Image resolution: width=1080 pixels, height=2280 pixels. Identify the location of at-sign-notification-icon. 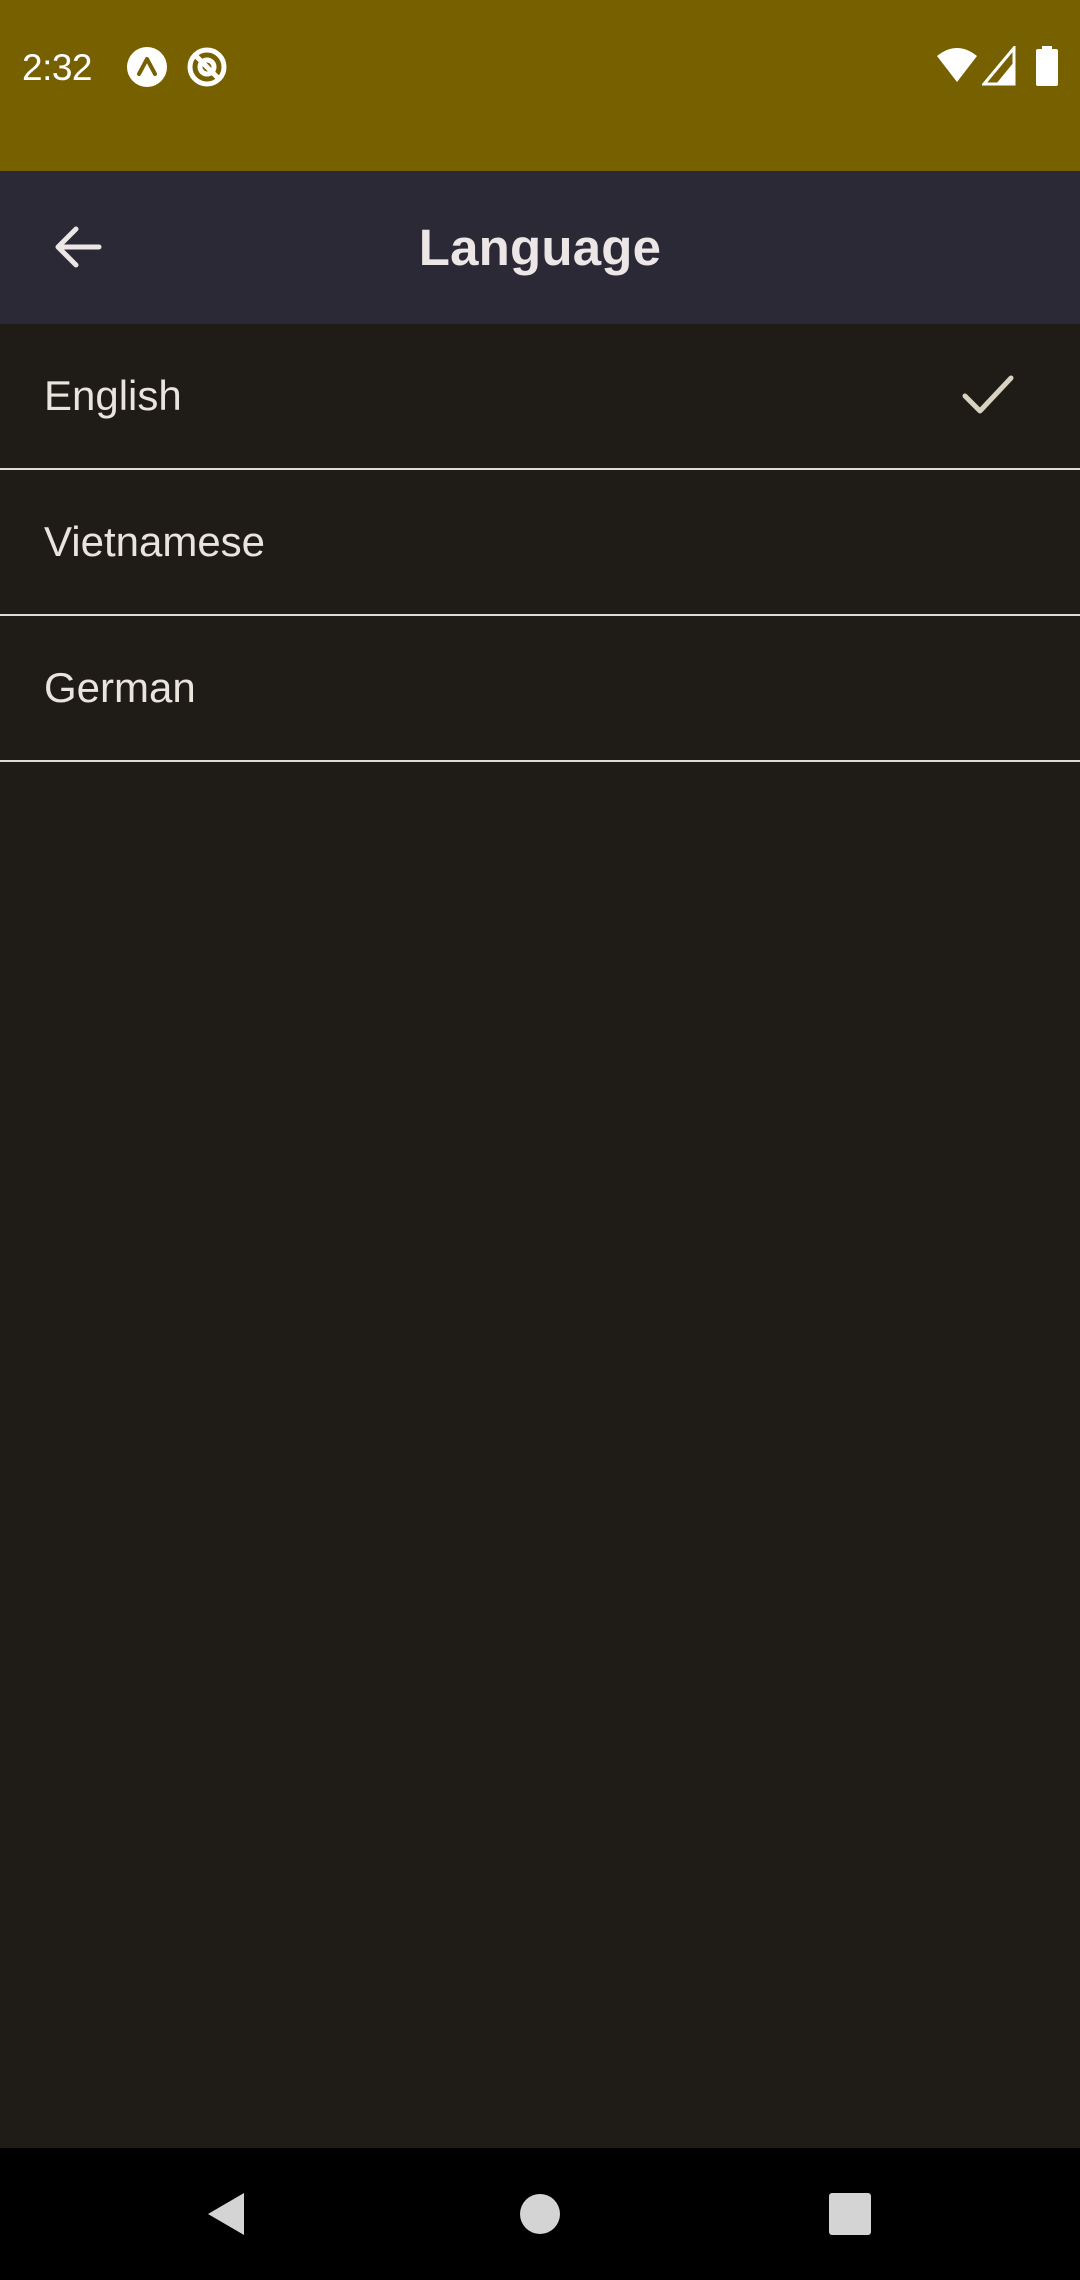
(207, 67).